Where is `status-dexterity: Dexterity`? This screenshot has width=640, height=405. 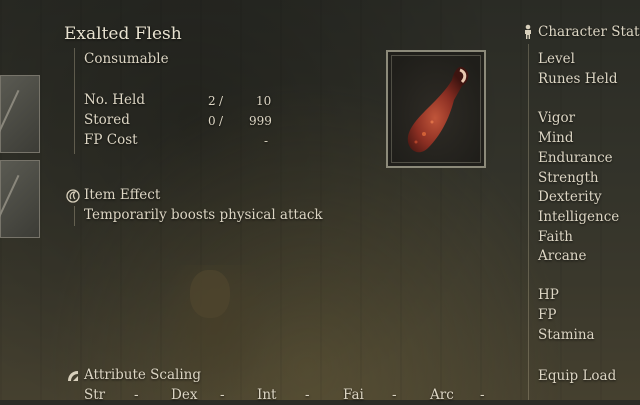
status-dexterity: Dexterity is located at coordinates (570, 197).